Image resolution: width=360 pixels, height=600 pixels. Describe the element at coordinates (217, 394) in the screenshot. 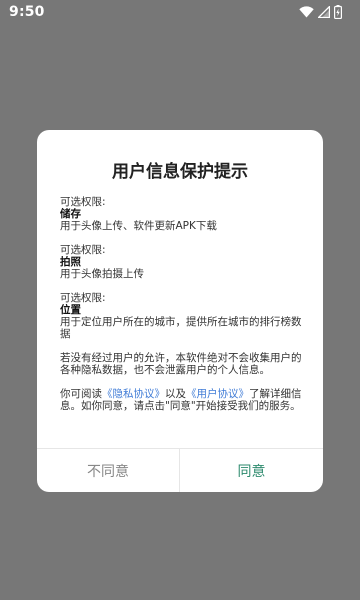

I see `user-agreement-link: 《用户协议》` at that location.